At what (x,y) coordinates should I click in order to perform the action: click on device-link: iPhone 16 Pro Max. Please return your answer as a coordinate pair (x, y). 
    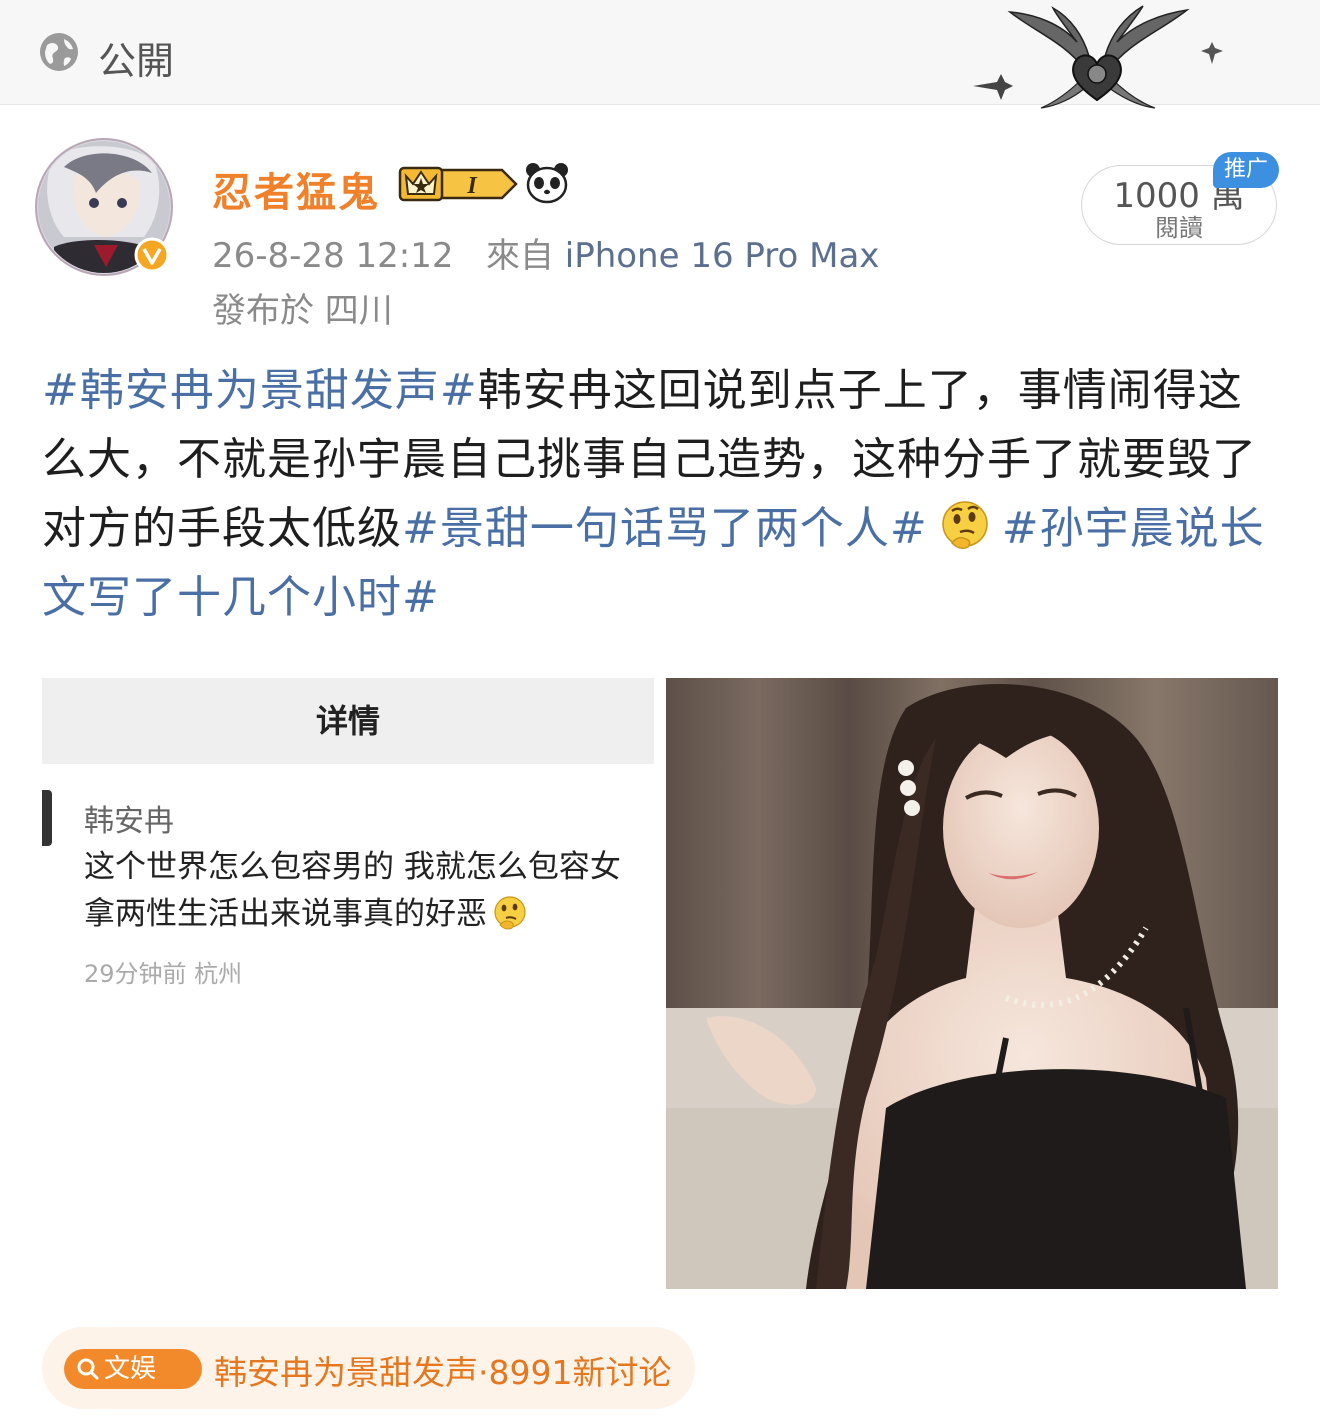
    Looking at the image, I should click on (722, 256).